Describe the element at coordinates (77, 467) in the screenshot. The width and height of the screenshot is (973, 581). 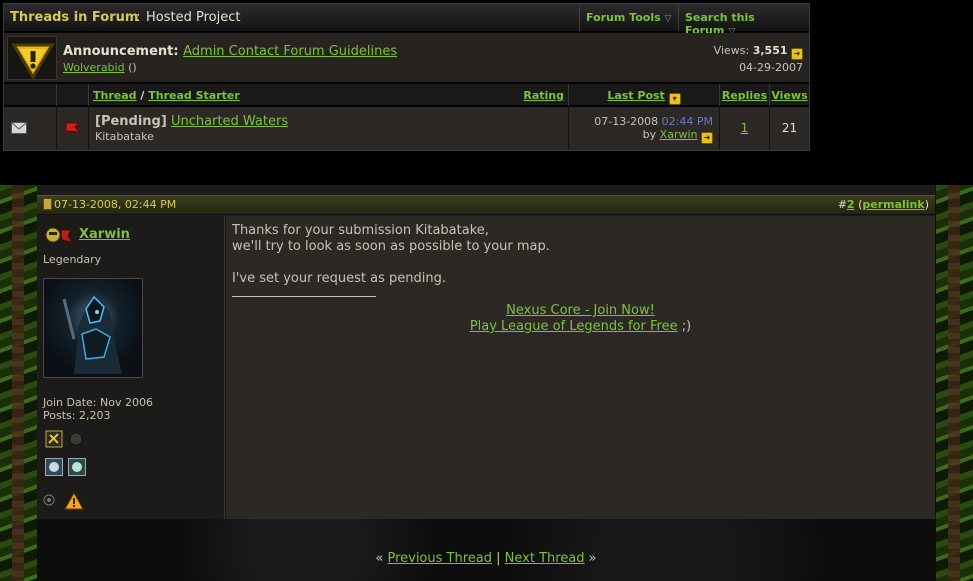
I see `medal-icon` at that location.